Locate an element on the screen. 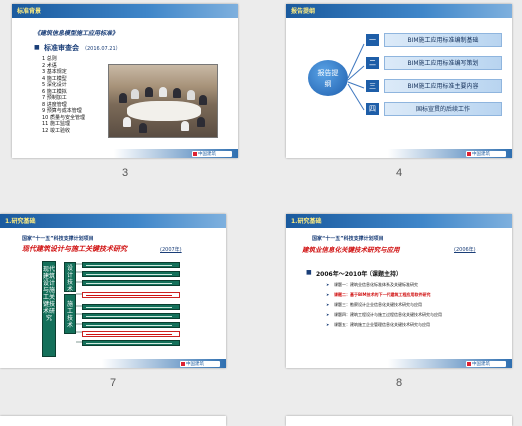 The image size is (522, 426). slide-number: 4 is located at coordinates (399, 173).